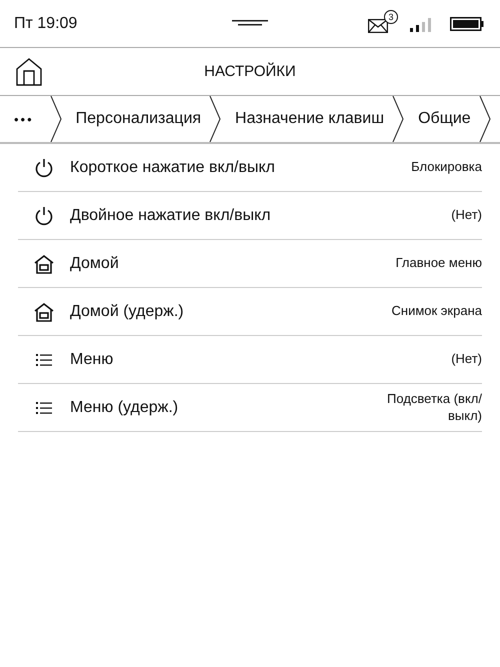  Describe the element at coordinates (136, 119) in the screenshot. I see `breadcrumb-item: Персонализация` at that location.